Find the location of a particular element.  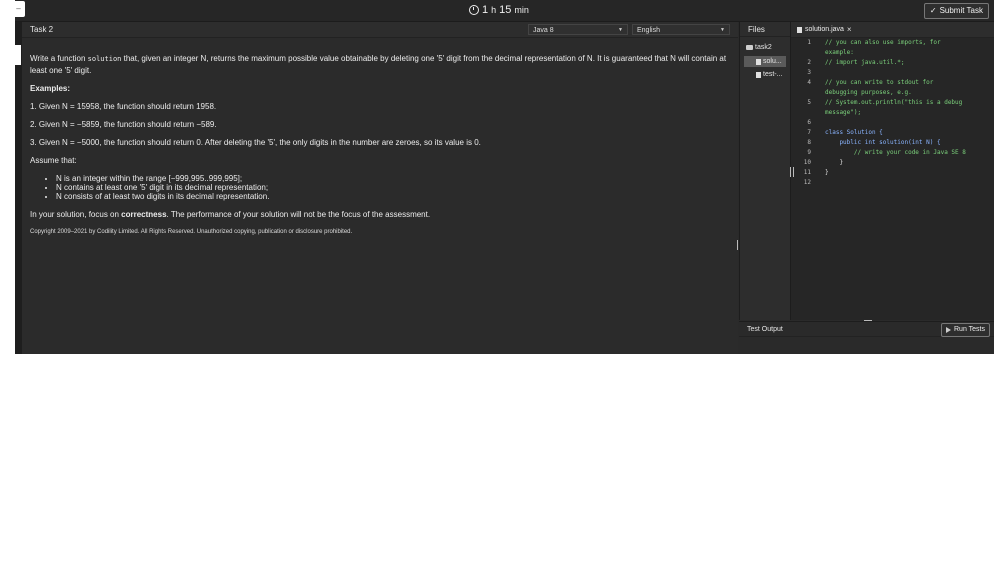

focus-emphasis: correctness is located at coordinates (144, 214).